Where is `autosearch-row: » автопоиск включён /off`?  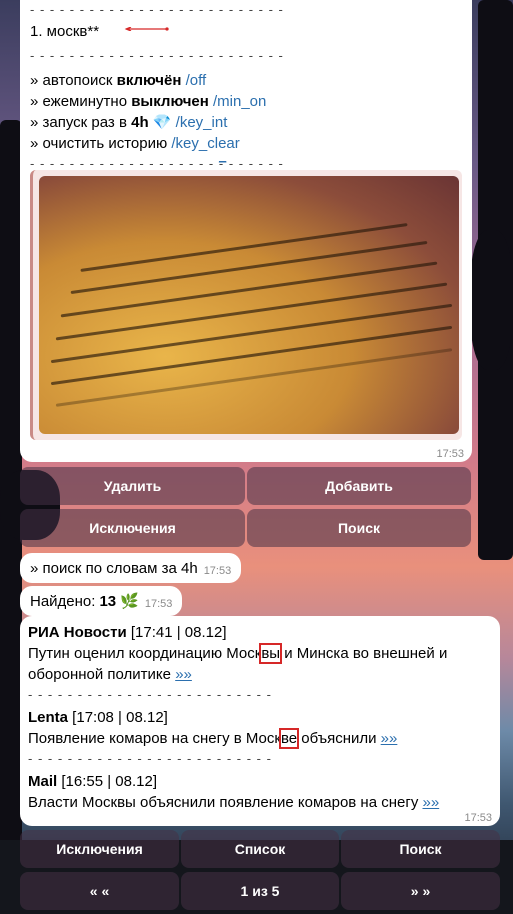
autosearch-row: » автопоиск включён /off is located at coordinates (118, 80).